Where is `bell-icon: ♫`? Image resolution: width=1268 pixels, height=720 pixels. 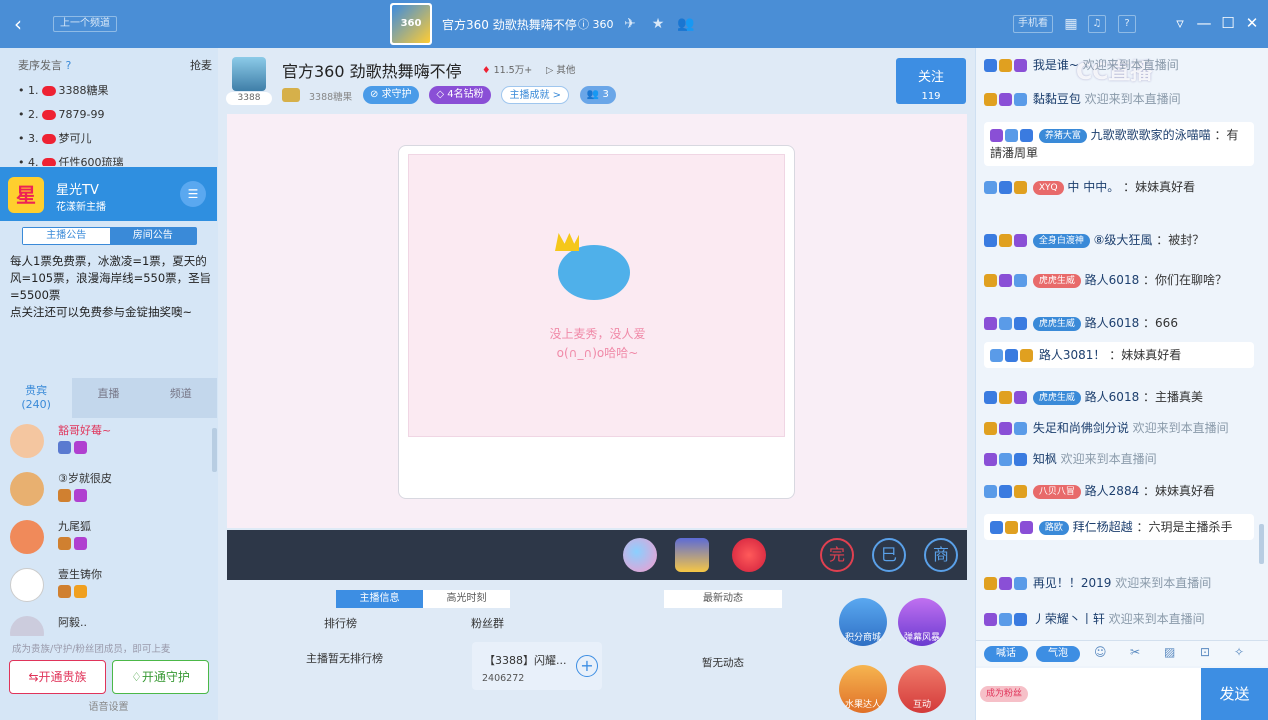 bell-icon: ♫ is located at coordinates (1097, 24).